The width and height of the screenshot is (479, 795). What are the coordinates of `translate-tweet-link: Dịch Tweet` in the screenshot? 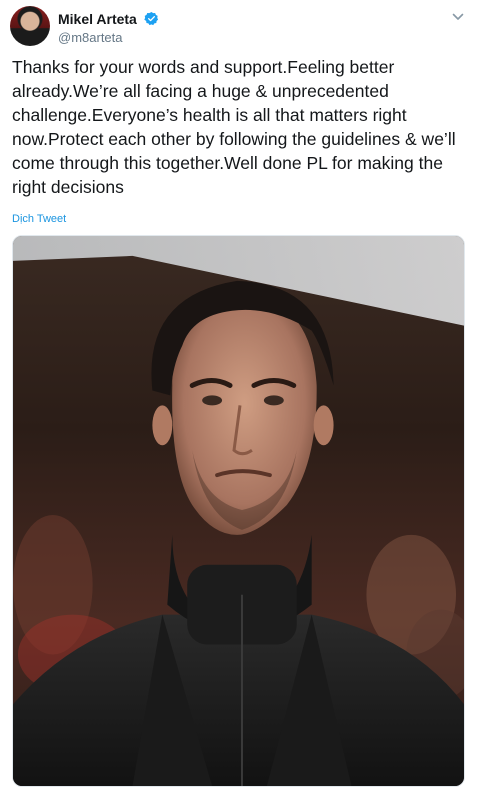 It's located at (39, 219).